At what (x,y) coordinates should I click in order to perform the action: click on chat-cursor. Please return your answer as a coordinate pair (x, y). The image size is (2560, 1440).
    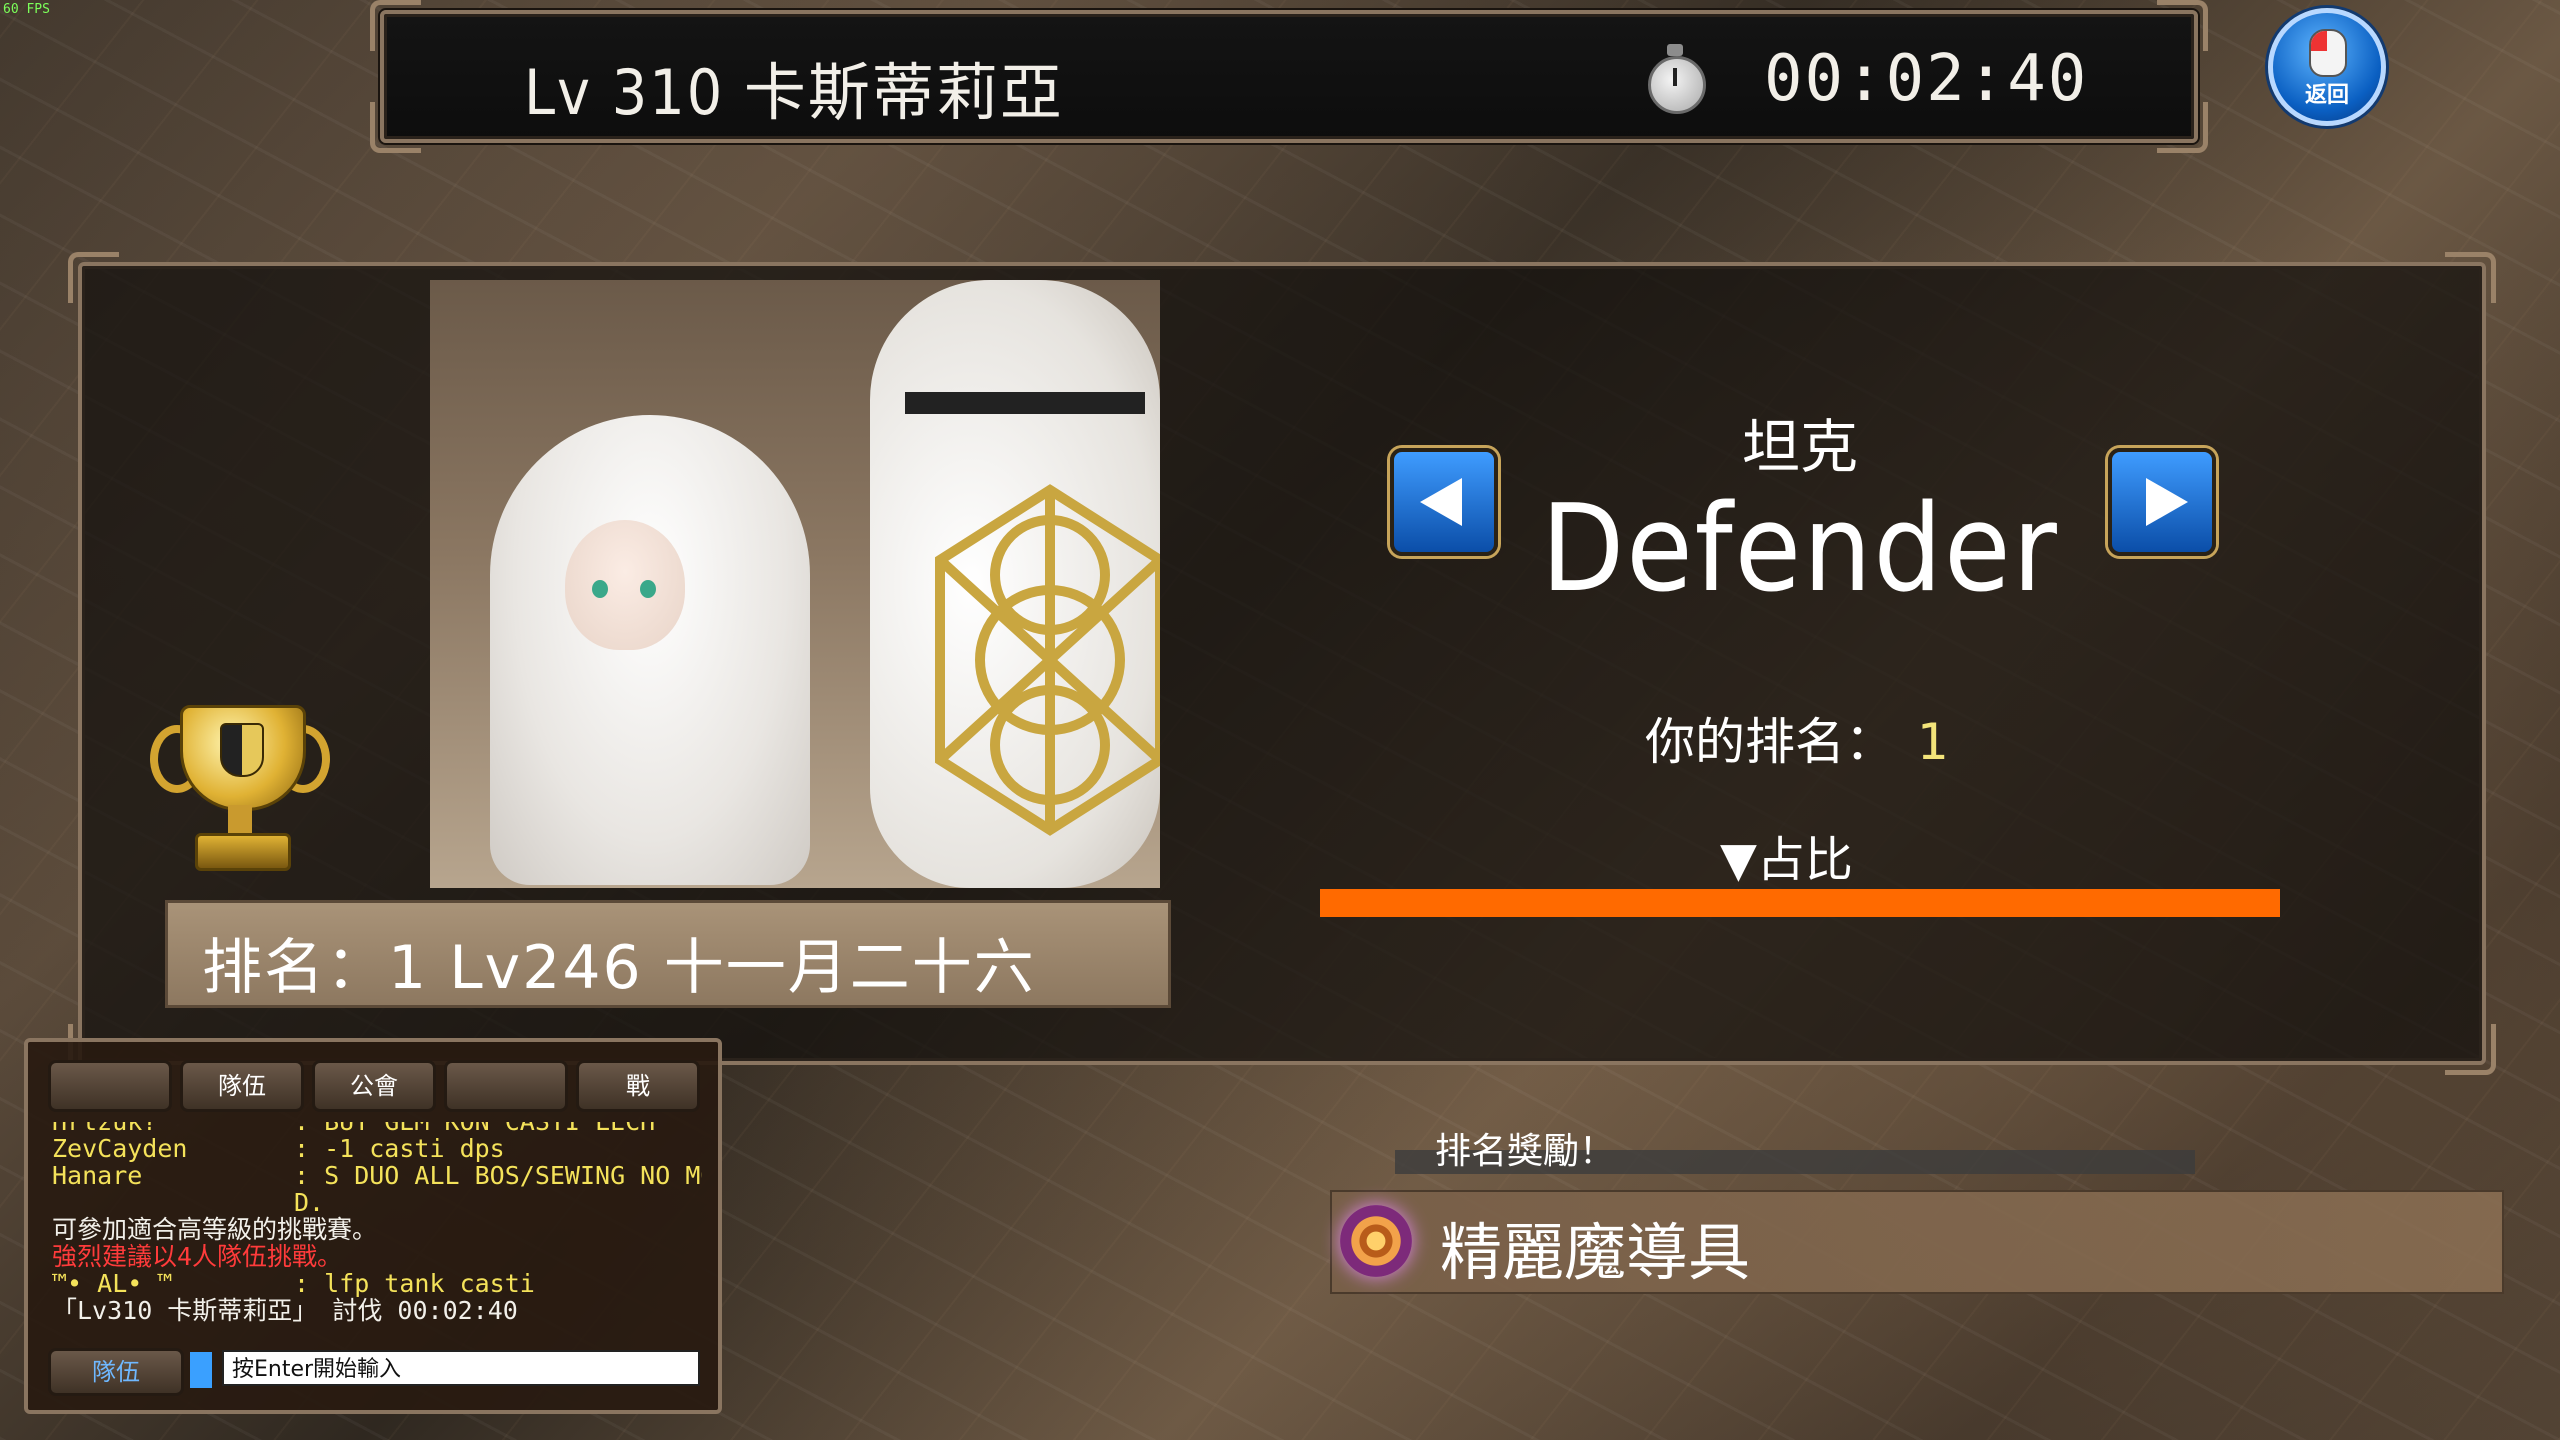
    Looking at the image, I should click on (201, 1370).